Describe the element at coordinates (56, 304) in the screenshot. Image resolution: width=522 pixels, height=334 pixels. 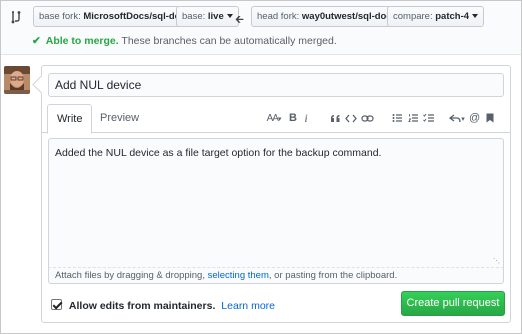
I see `allow-edits-checkbox` at that location.